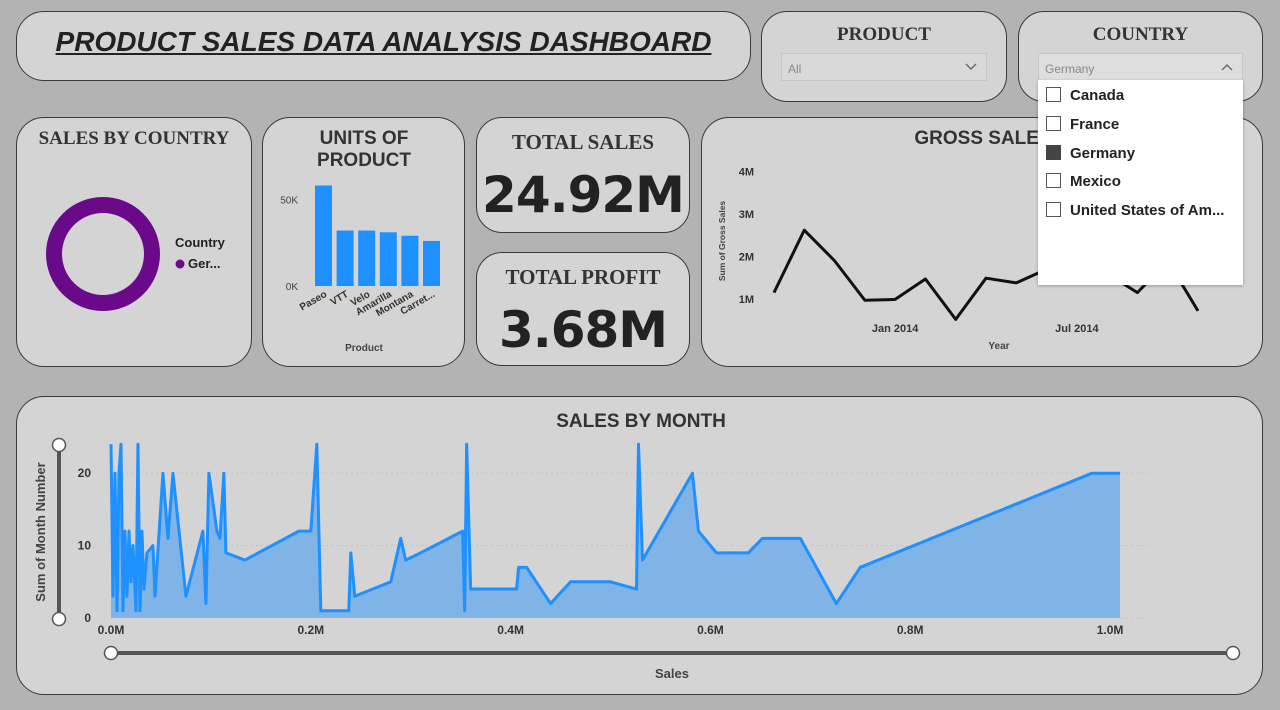  What do you see at coordinates (289, 200) in the screenshot?
I see `uop-y-tick: 50K` at bounding box center [289, 200].